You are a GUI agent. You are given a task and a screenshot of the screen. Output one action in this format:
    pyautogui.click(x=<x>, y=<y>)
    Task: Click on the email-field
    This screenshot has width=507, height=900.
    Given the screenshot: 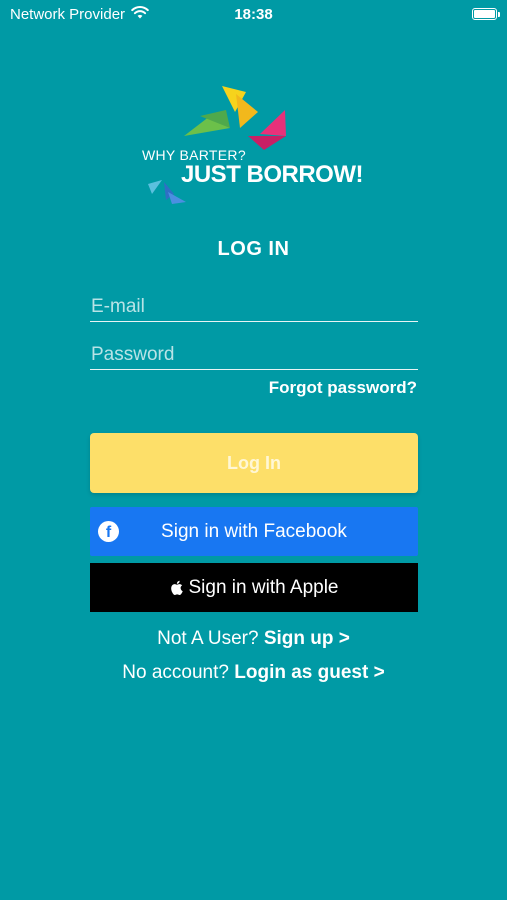 What is the action you would take?
    pyautogui.click(x=254, y=307)
    